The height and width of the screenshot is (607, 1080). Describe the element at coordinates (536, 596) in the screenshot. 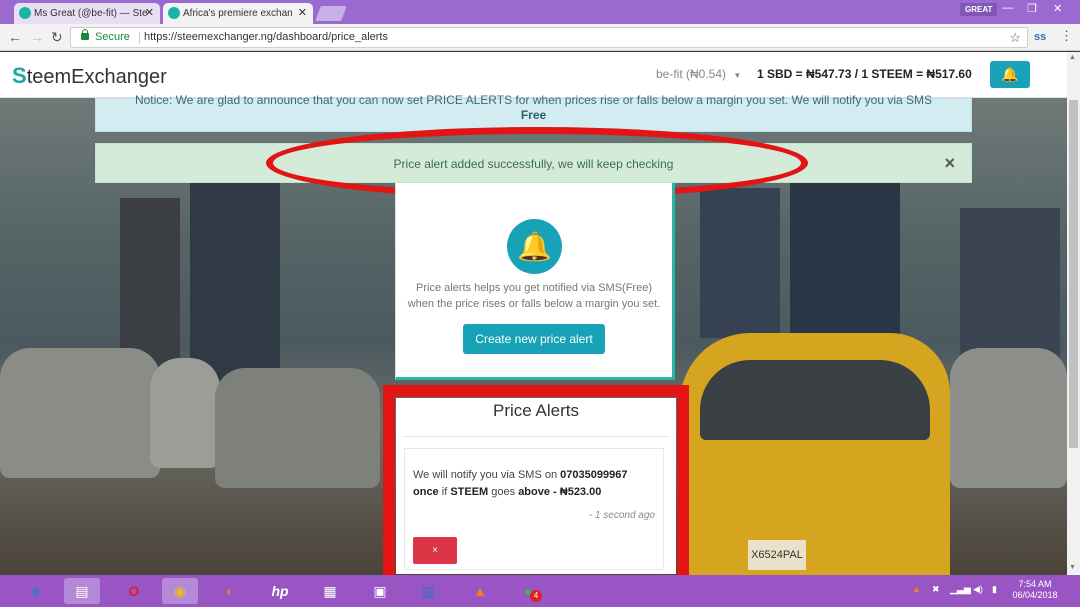

I see `notification-badge: 4` at that location.